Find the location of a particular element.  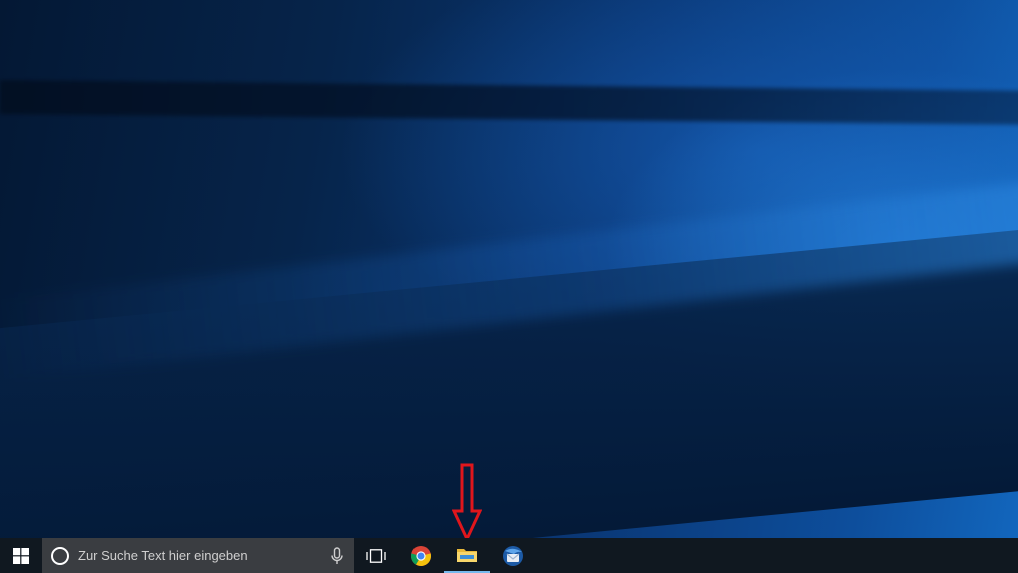

taskbar: Zur Suche Text hier eingeben is located at coordinates (509, 555).